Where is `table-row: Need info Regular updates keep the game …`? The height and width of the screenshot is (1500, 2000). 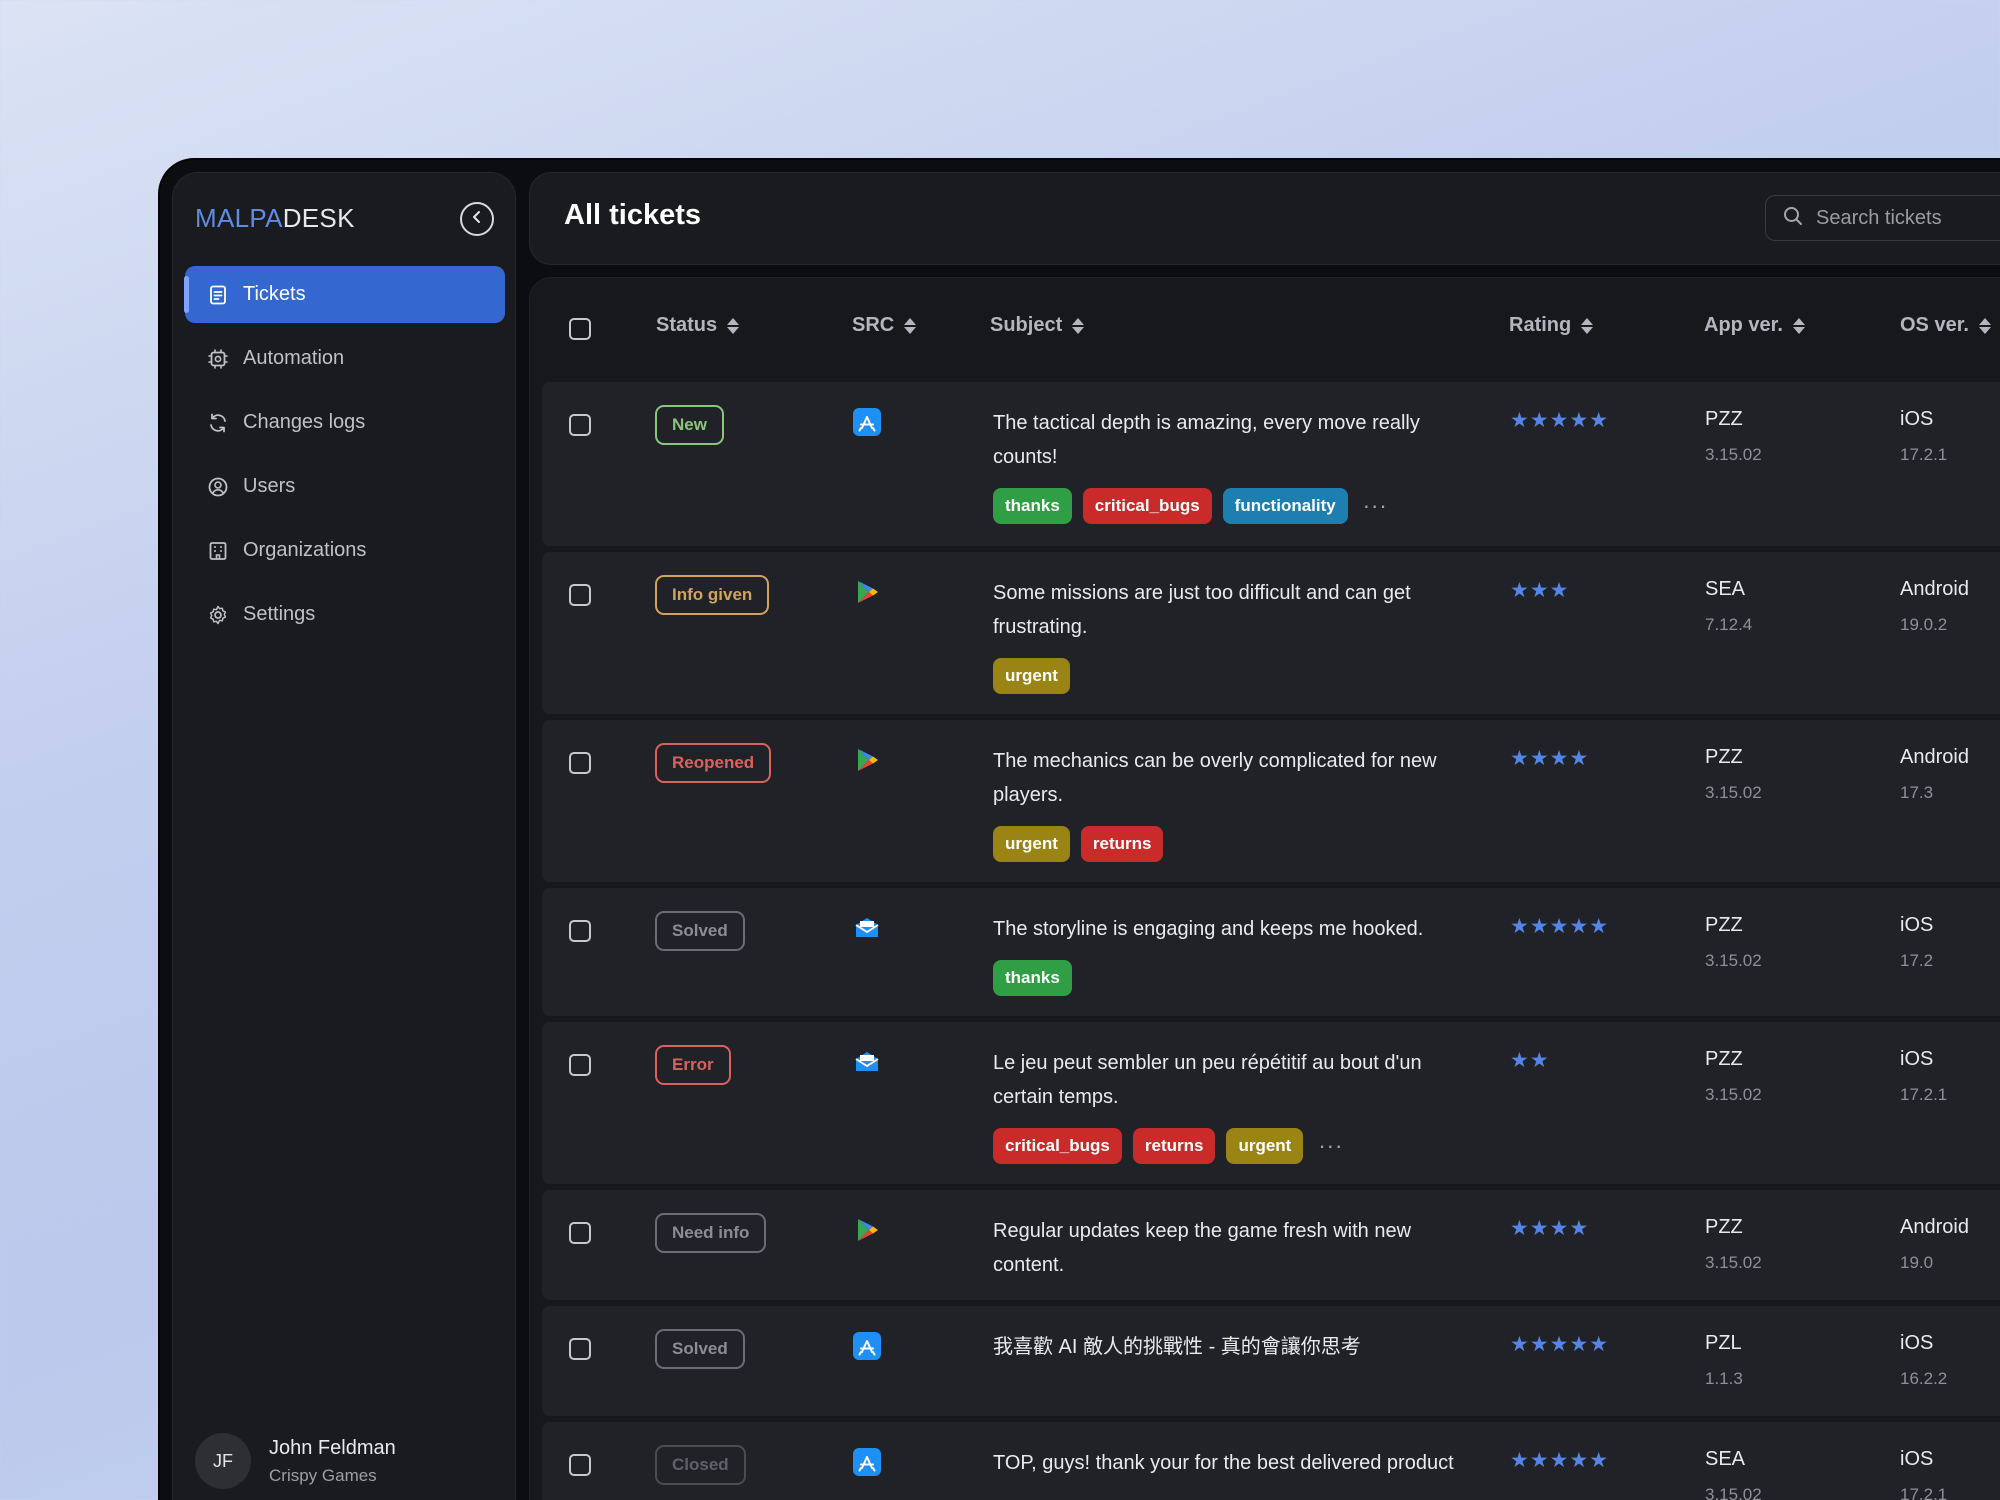
table-row: Need info Regular updates keep the game … is located at coordinates (1271, 1245).